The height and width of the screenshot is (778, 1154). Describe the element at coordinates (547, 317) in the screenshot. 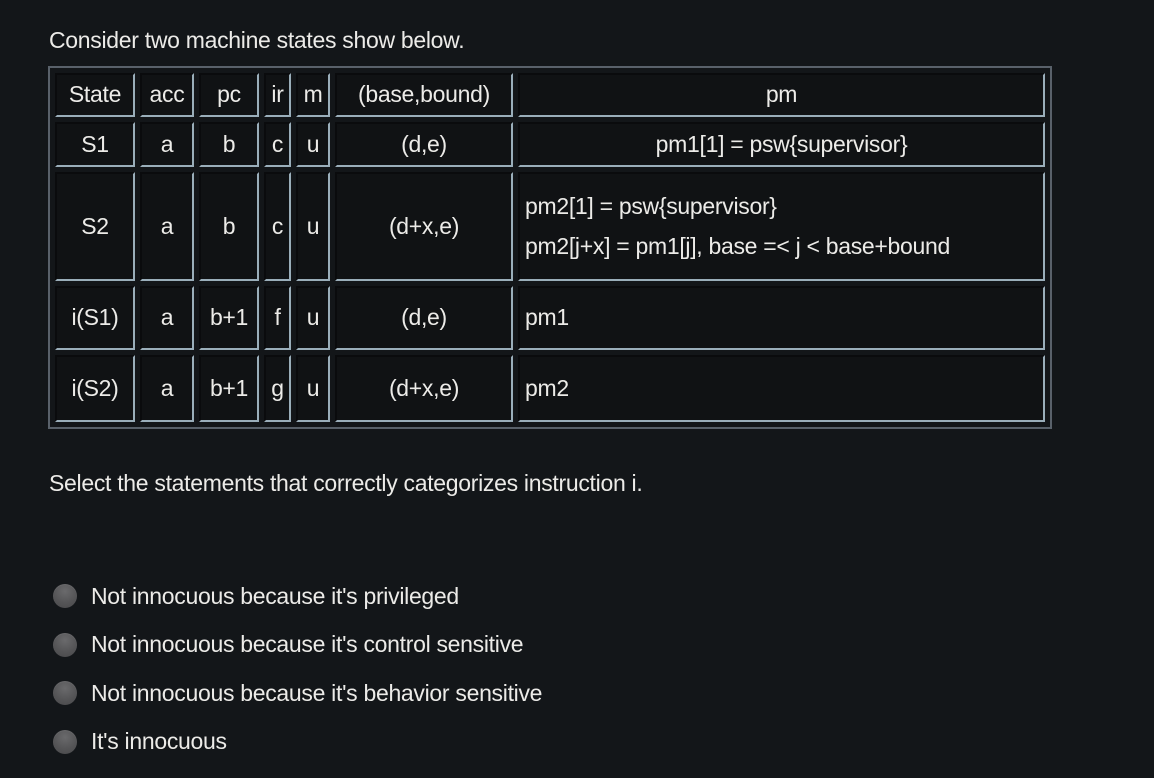

I see `pm-line: pm1` at that location.